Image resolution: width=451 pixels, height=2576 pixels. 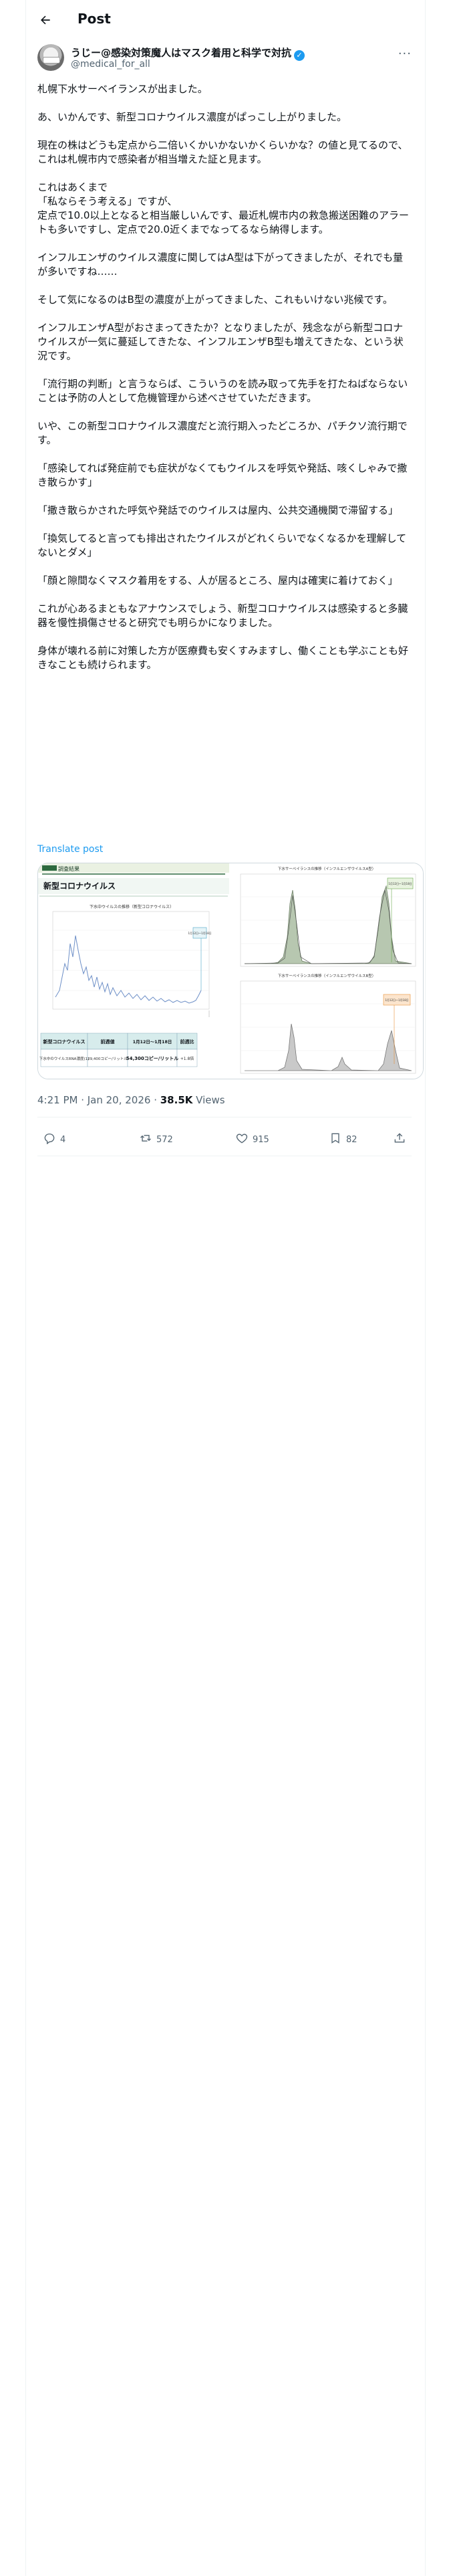 What do you see at coordinates (164, 1140) in the screenshot?
I see `repost-count: 572` at bounding box center [164, 1140].